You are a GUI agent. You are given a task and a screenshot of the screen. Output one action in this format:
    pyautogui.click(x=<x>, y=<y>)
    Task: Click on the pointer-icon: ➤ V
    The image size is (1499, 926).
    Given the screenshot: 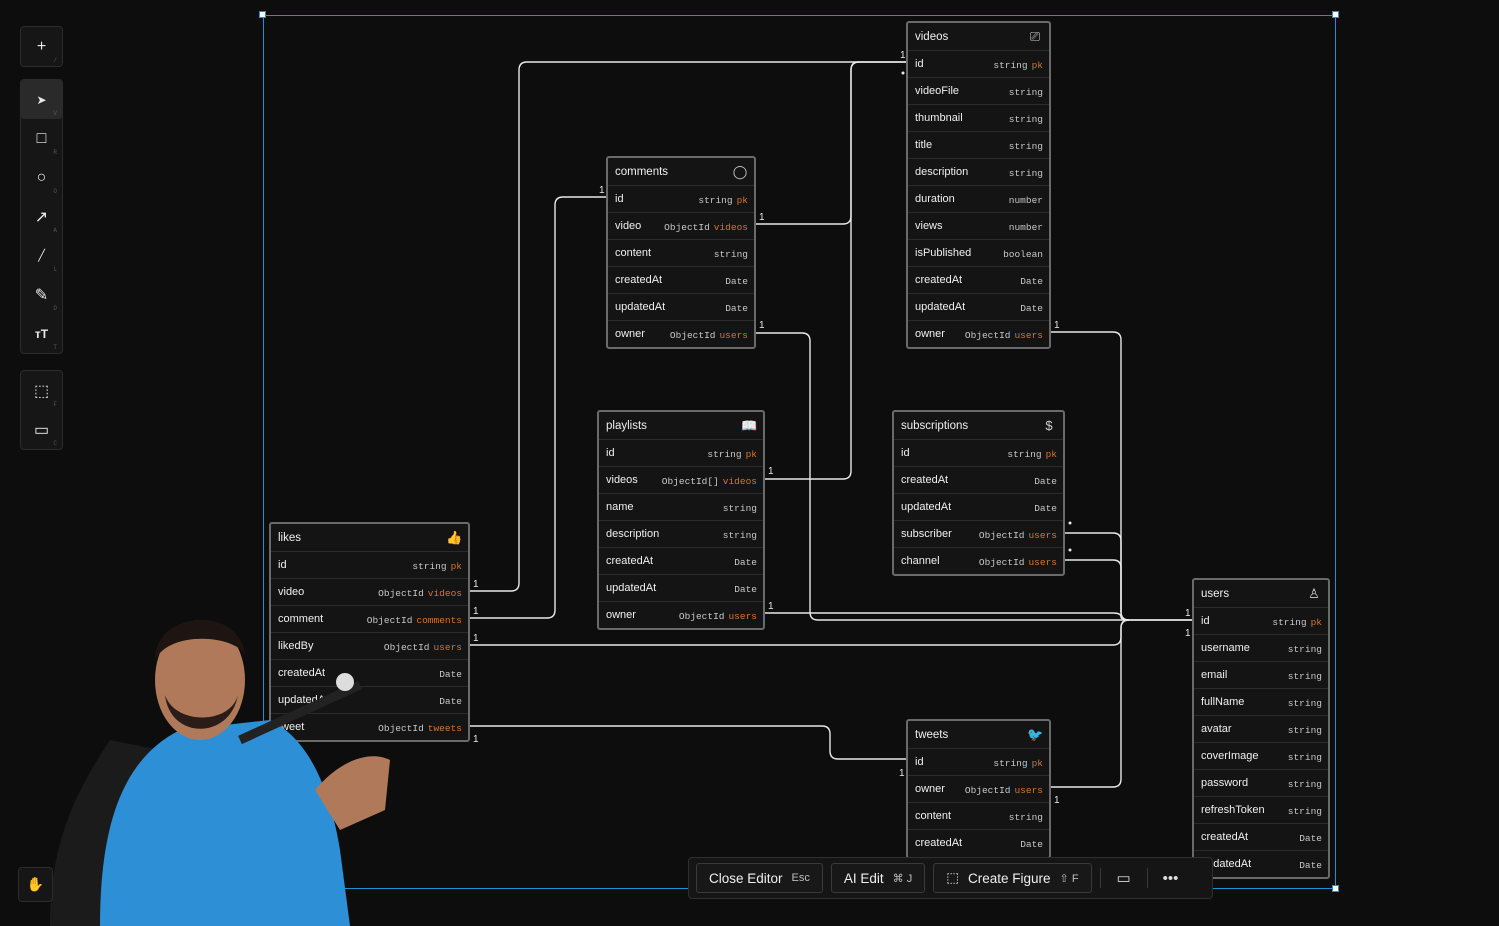 What is the action you would take?
    pyautogui.click(x=41, y=99)
    